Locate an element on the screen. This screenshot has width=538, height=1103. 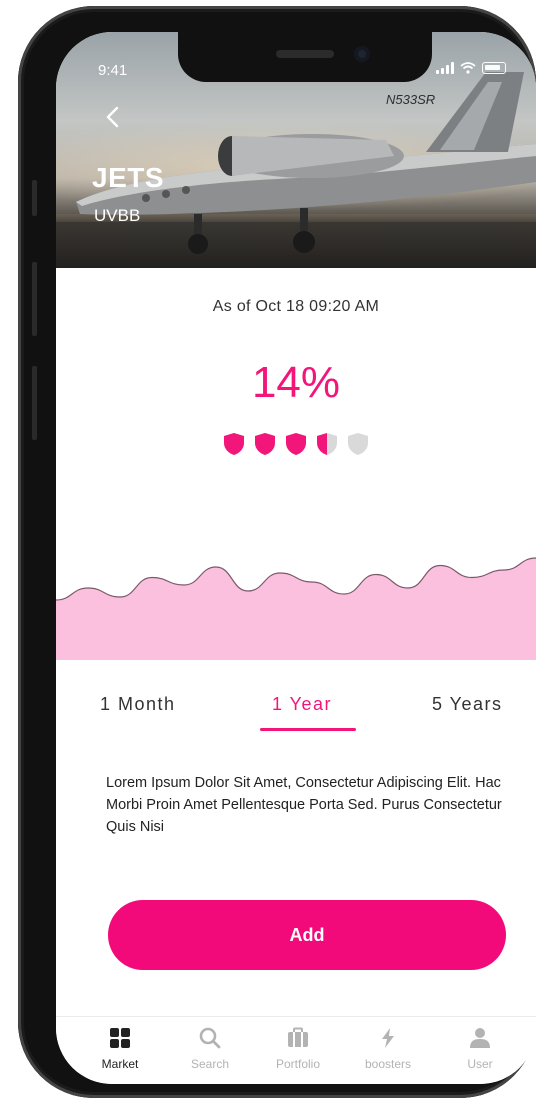
nav-item-market: Market is located at coordinates (120, 1049).